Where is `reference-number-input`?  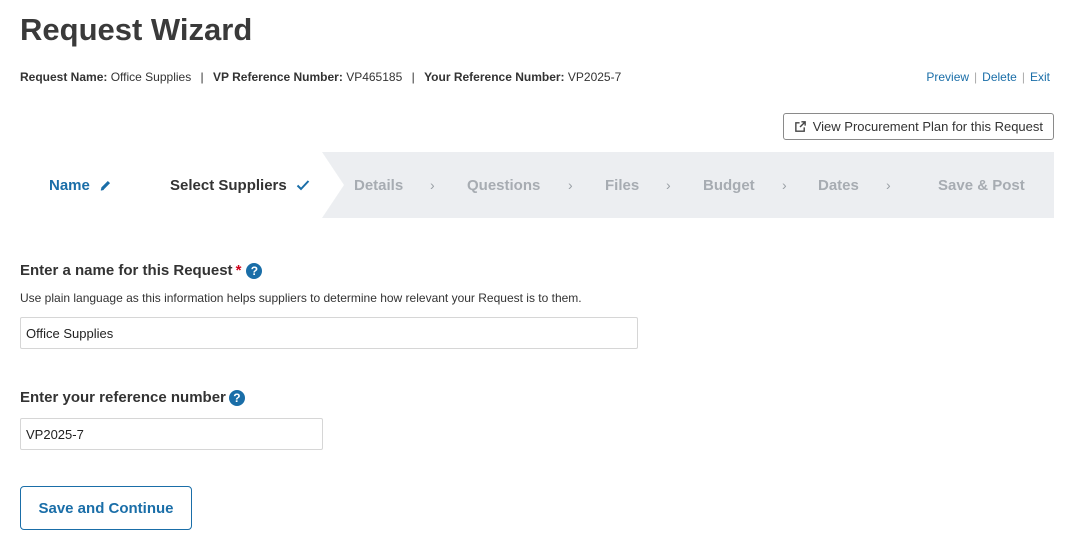
reference-number-input is located at coordinates (171, 434).